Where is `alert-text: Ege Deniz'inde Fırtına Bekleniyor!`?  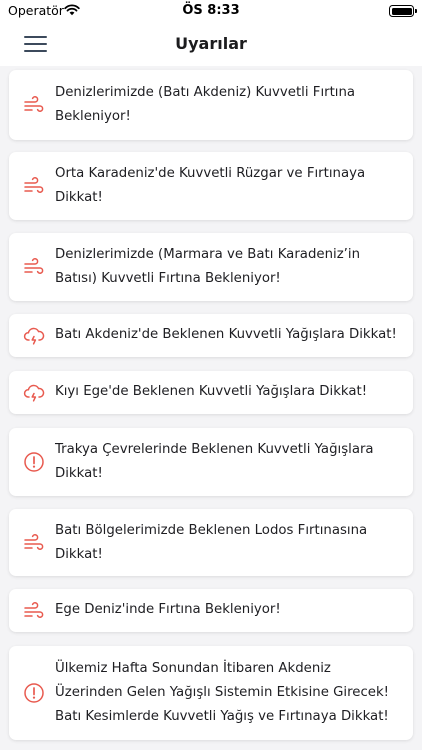 alert-text: Ege Deniz'inde Fırtına Bekleniyor! is located at coordinates (168, 609).